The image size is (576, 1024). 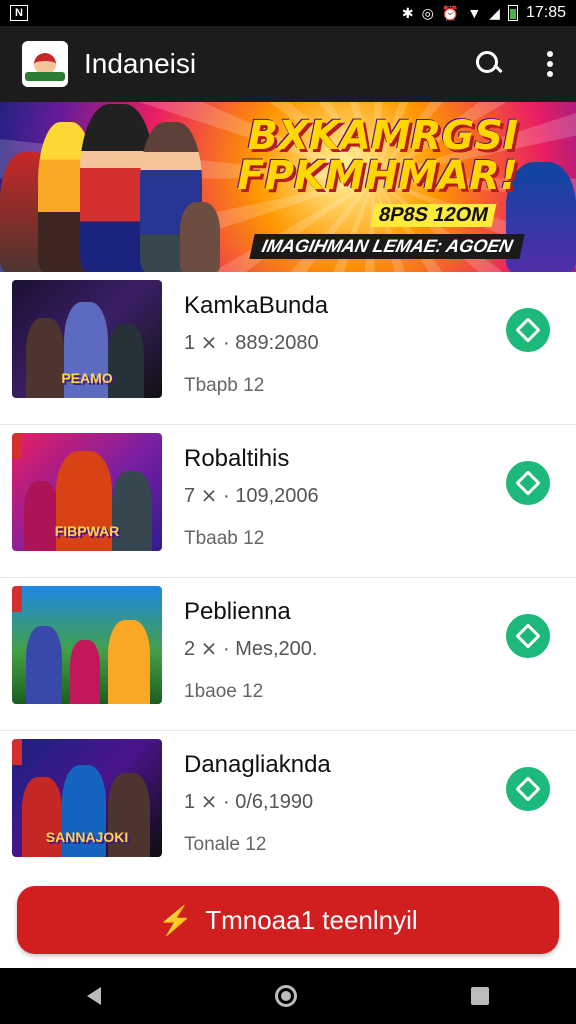 I want to click on app-title: Indaneisi, so click(x=140, y=63).